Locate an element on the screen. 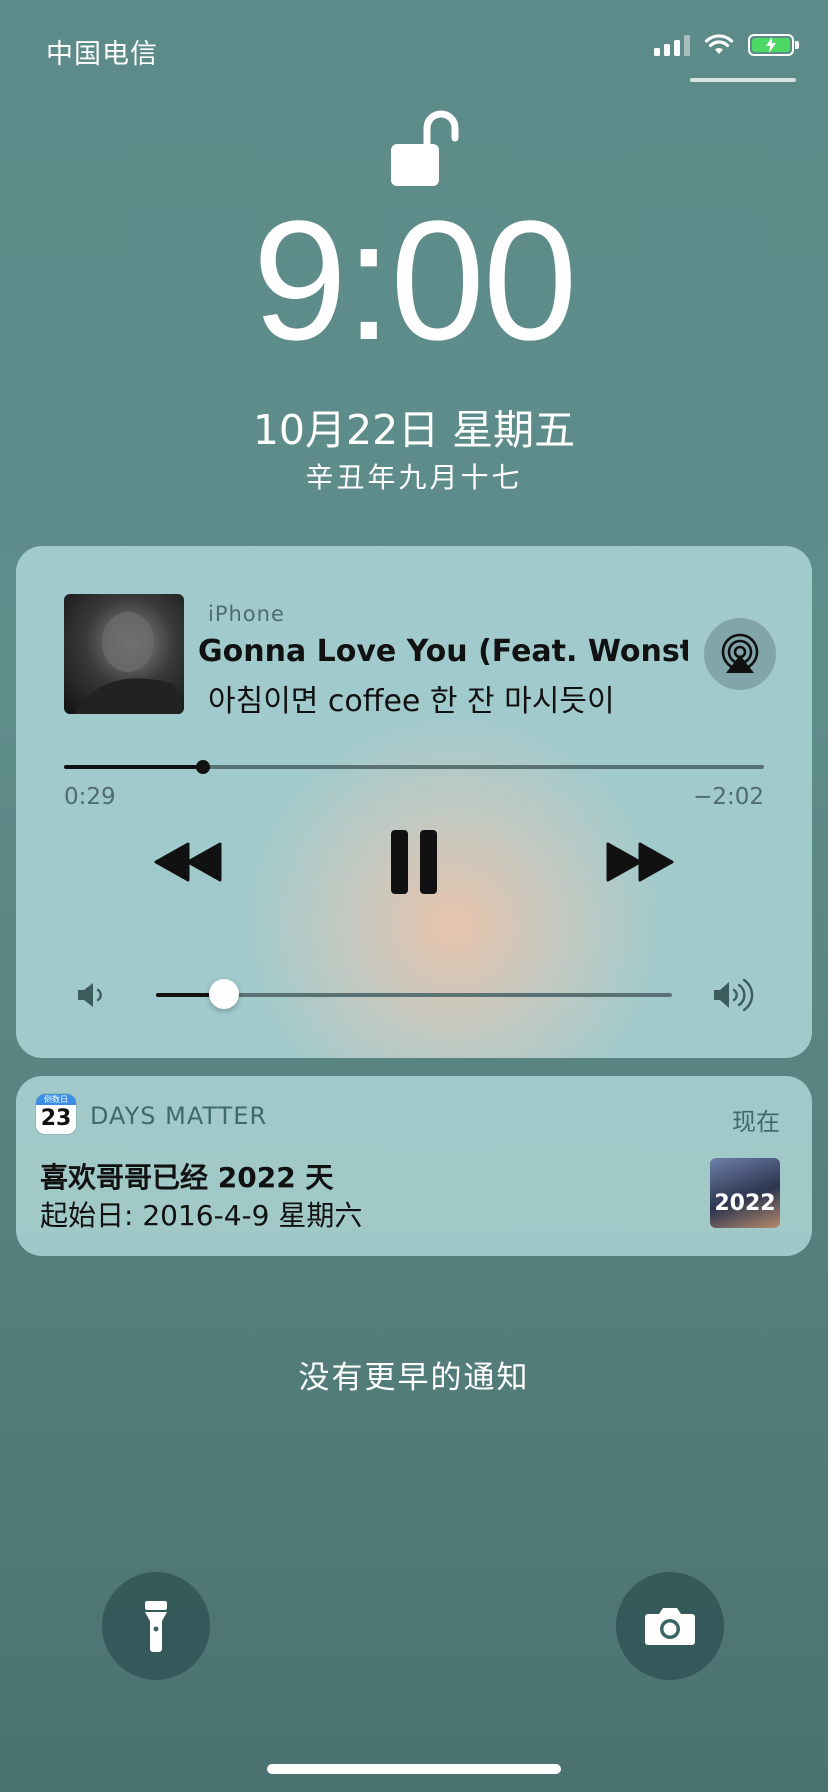  notification-body: 起始日: 2016-4-9 星期六 is located at coordinates (201, 1215).